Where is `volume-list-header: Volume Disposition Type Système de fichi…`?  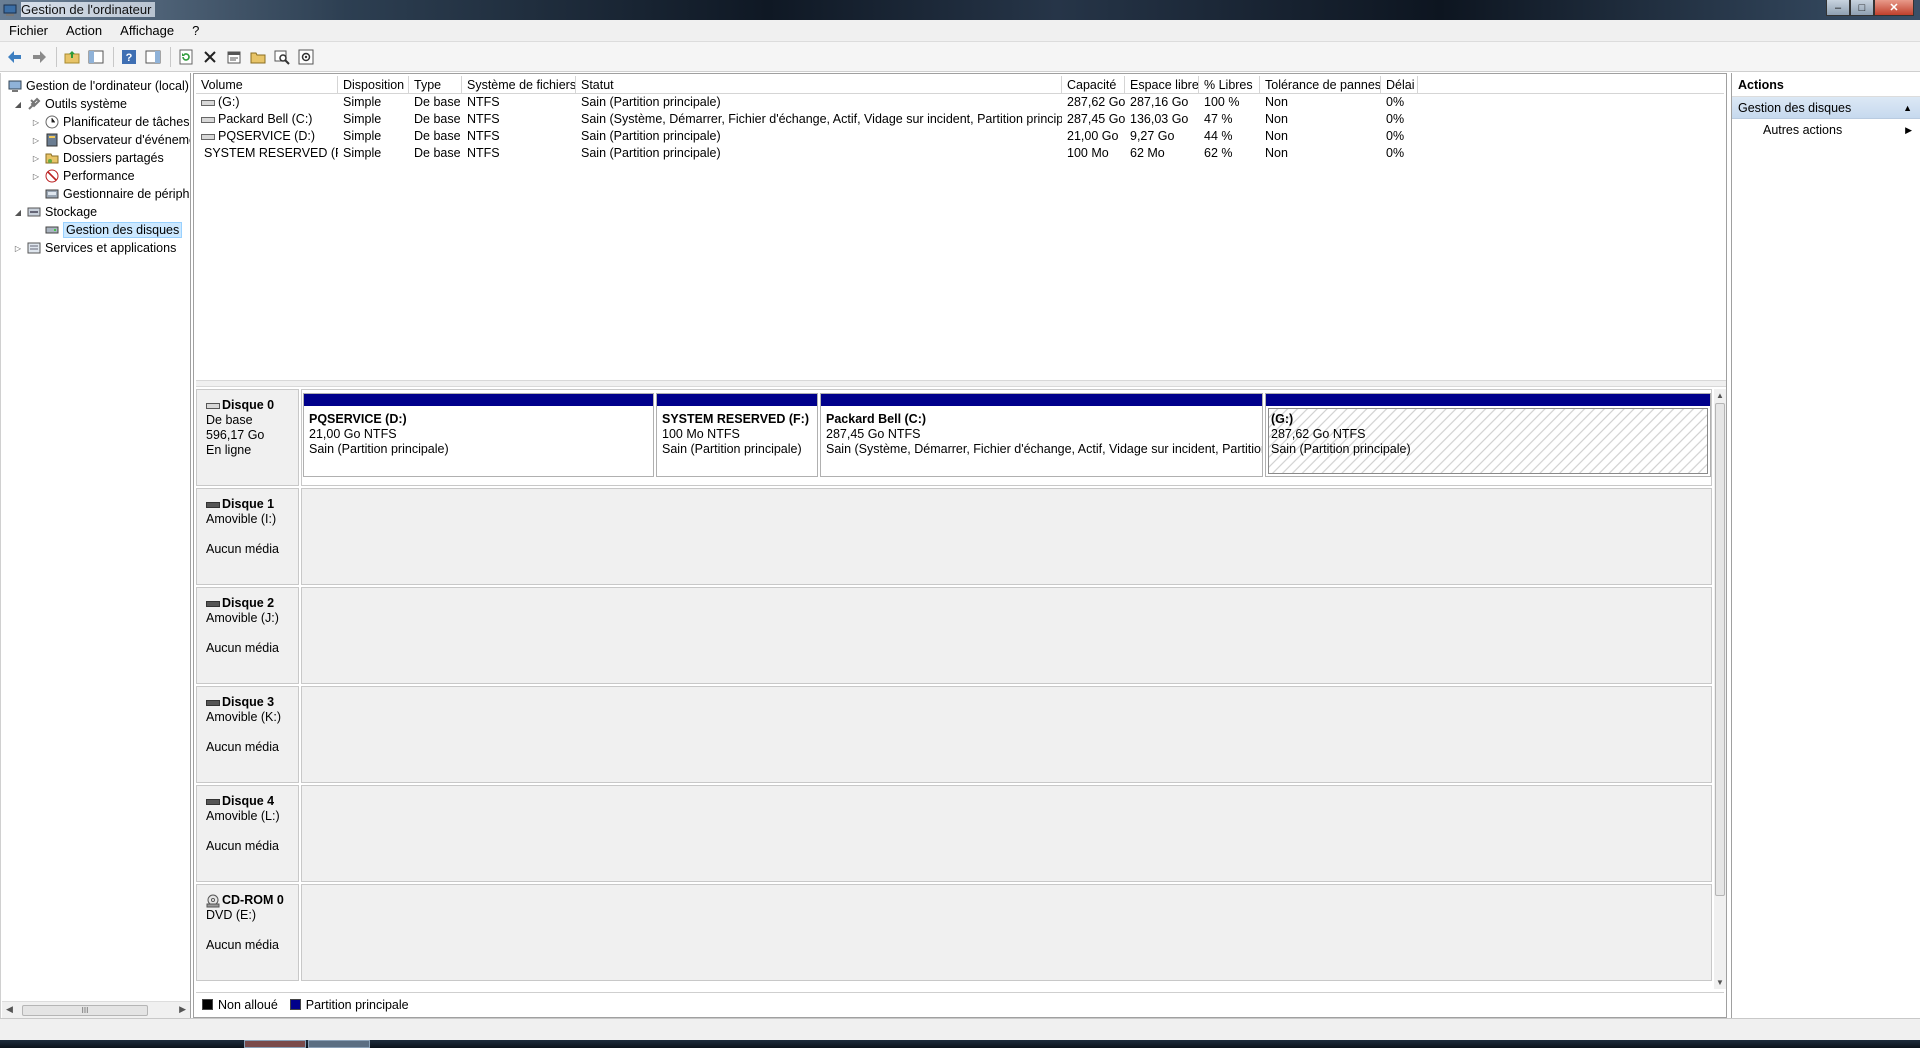 volume-list-header: Volume Disposition Type Système de fichi… is located at coordinates (960, 85).